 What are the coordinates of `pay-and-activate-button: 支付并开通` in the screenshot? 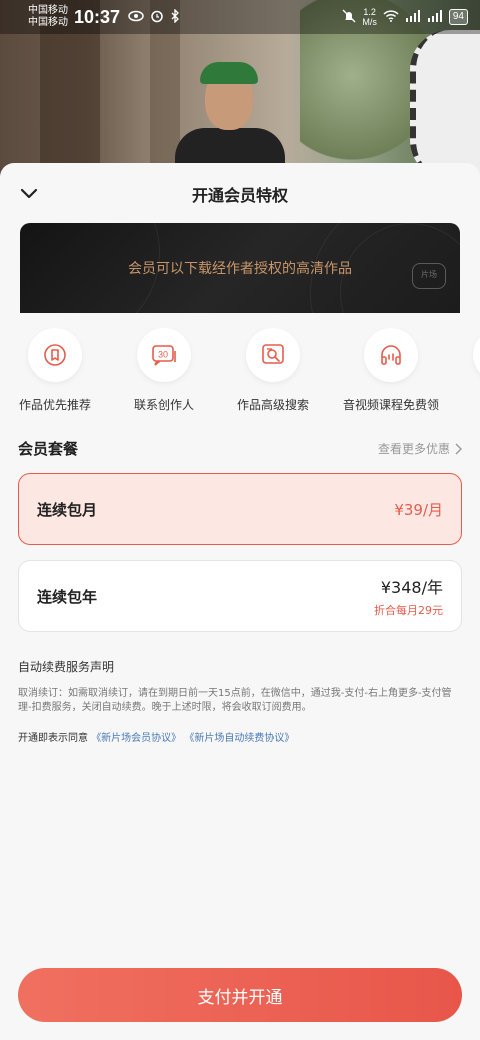 It's located at (240, 995).